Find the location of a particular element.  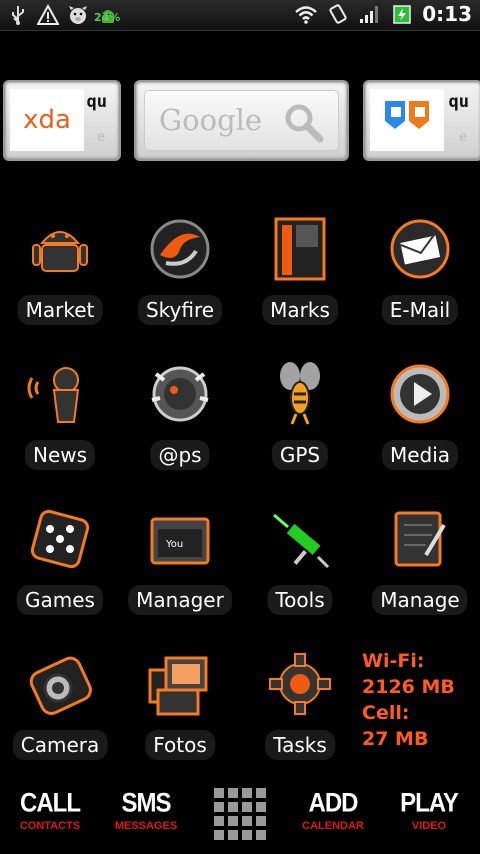

wifi-icon is located at coordinates (306, 14).